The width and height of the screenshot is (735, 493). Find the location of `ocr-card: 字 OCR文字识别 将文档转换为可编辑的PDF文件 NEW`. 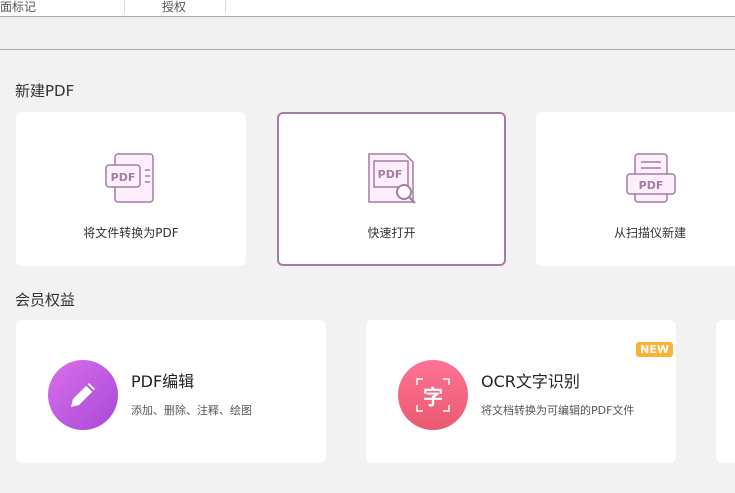

ocr-card: 字 OCR文字识别 将文档转换为可编辑的PDF文件 NEW is located at coordinates (521, 391).